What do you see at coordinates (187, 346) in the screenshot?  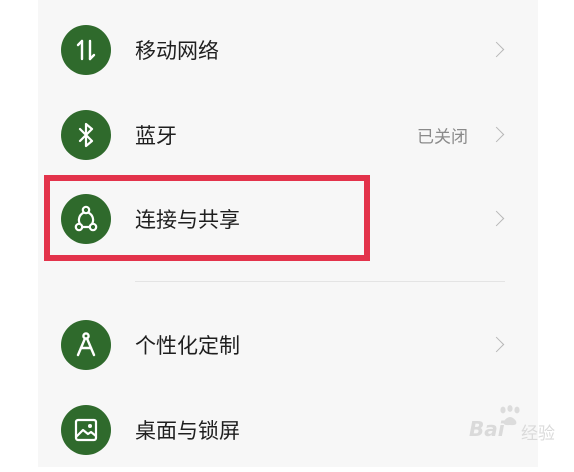 I see `settings-item-label: 个性化定制` at bounding box center [187, 346].